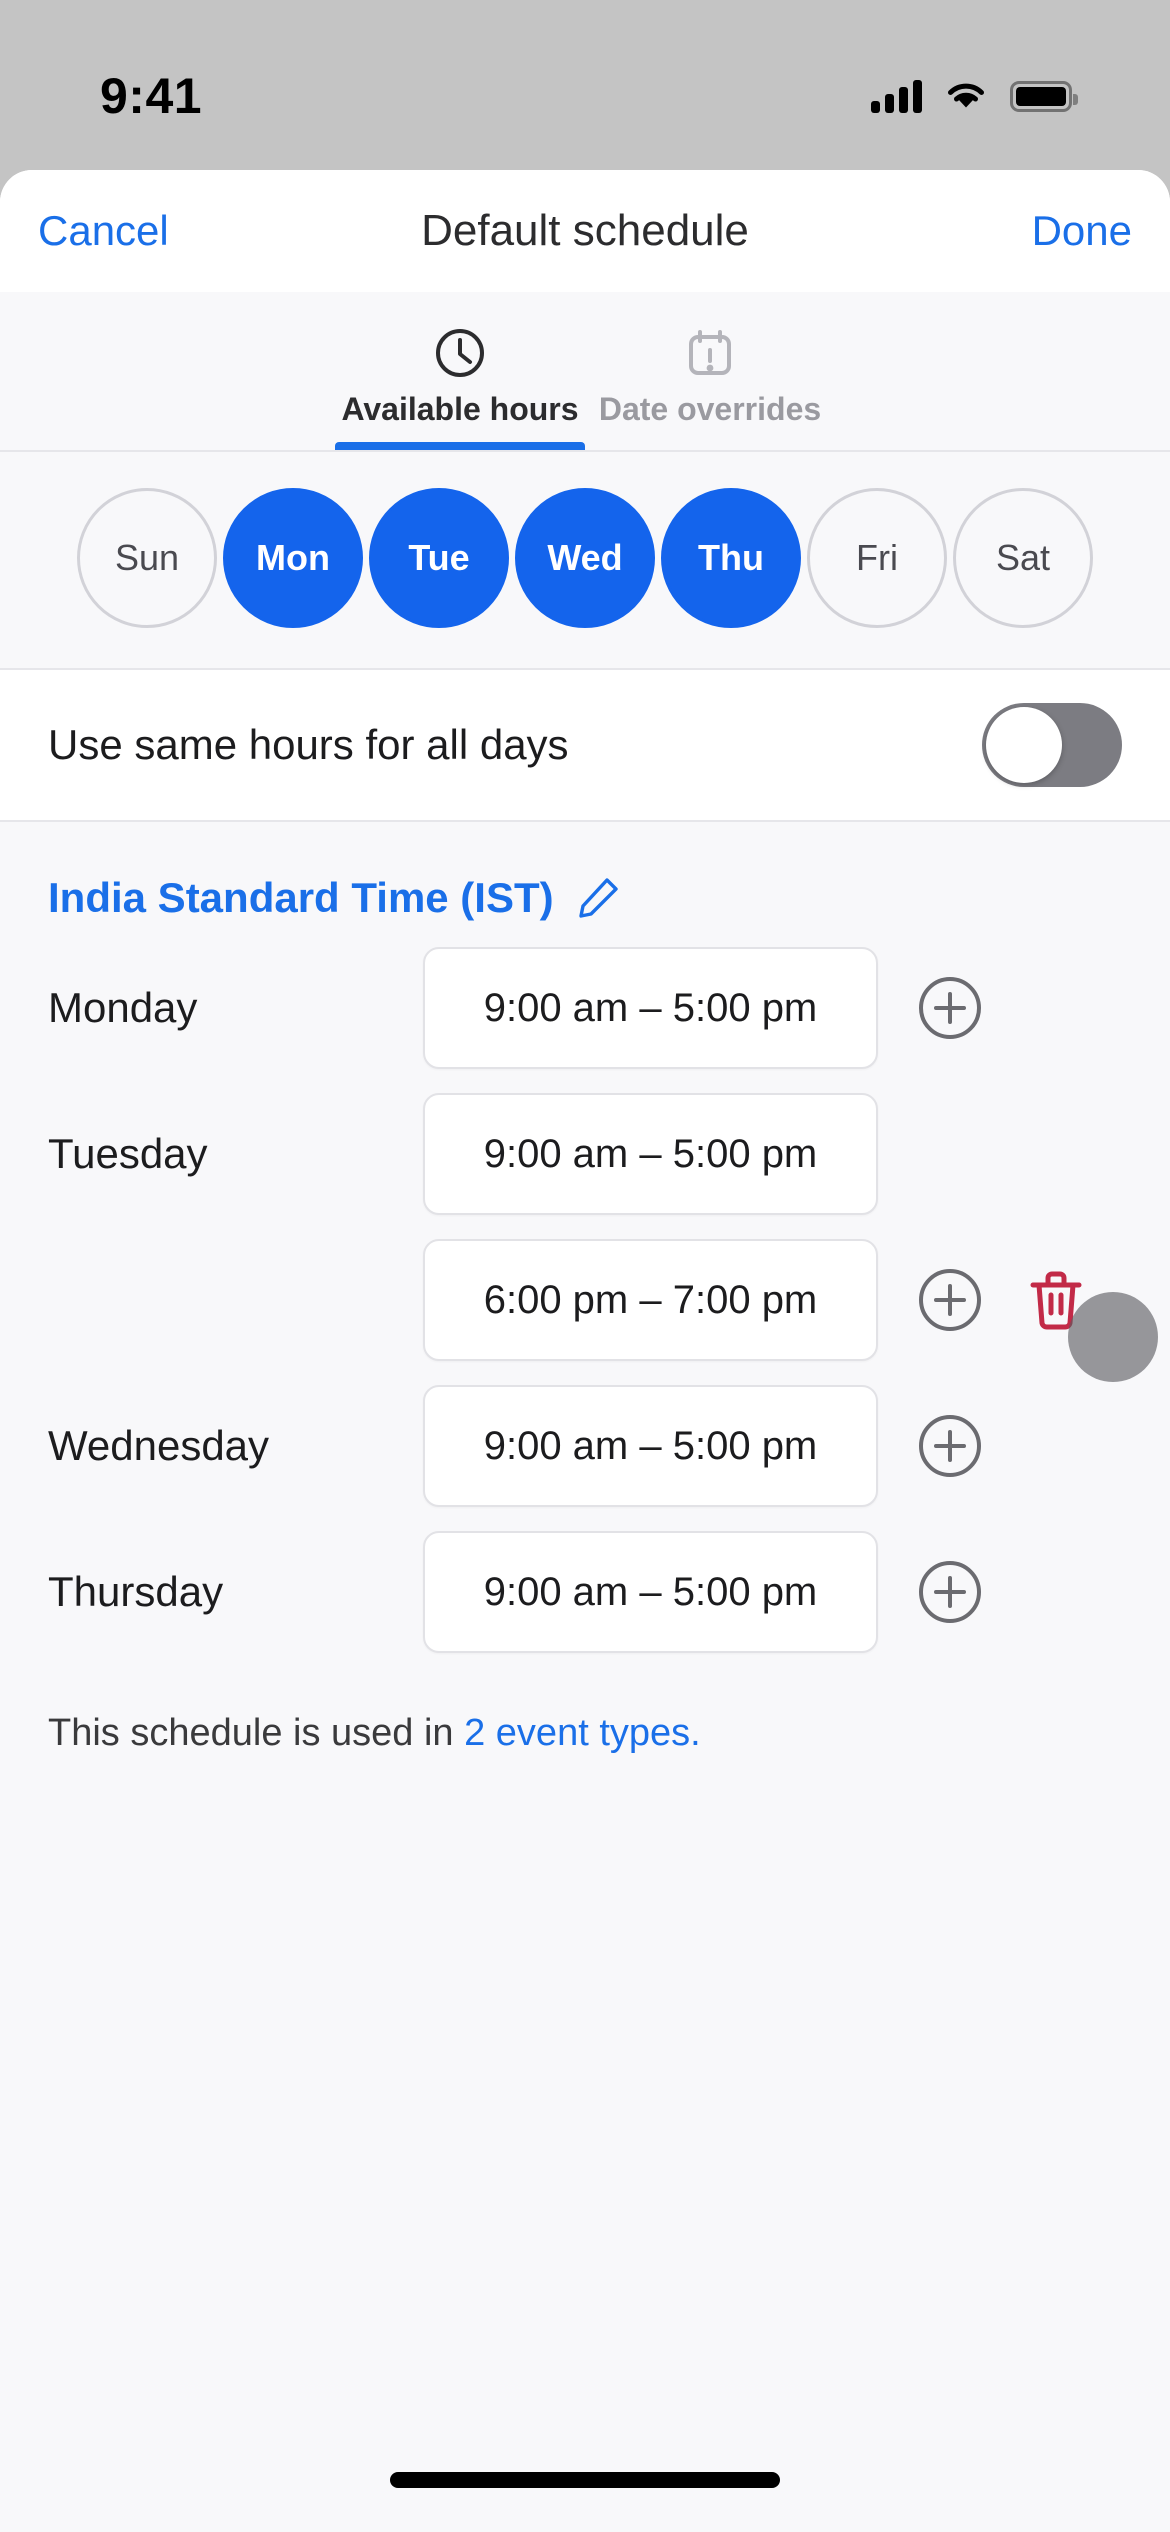  I want to click on row-actions-monday, so click(950, 1008).